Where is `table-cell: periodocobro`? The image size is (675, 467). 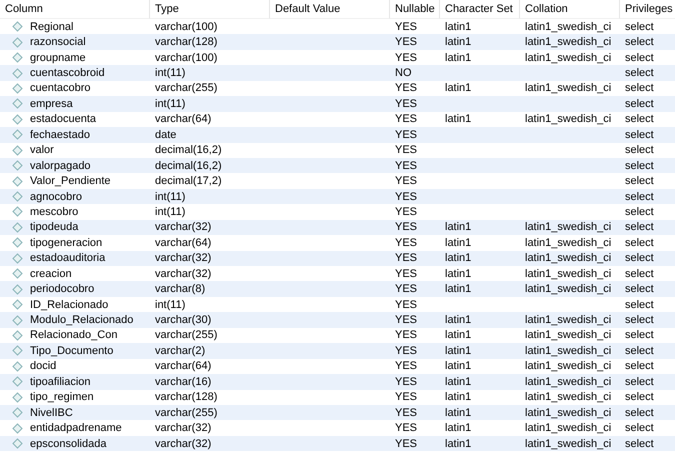
table-cell: periodocobro is located at coordinates (62, 289).